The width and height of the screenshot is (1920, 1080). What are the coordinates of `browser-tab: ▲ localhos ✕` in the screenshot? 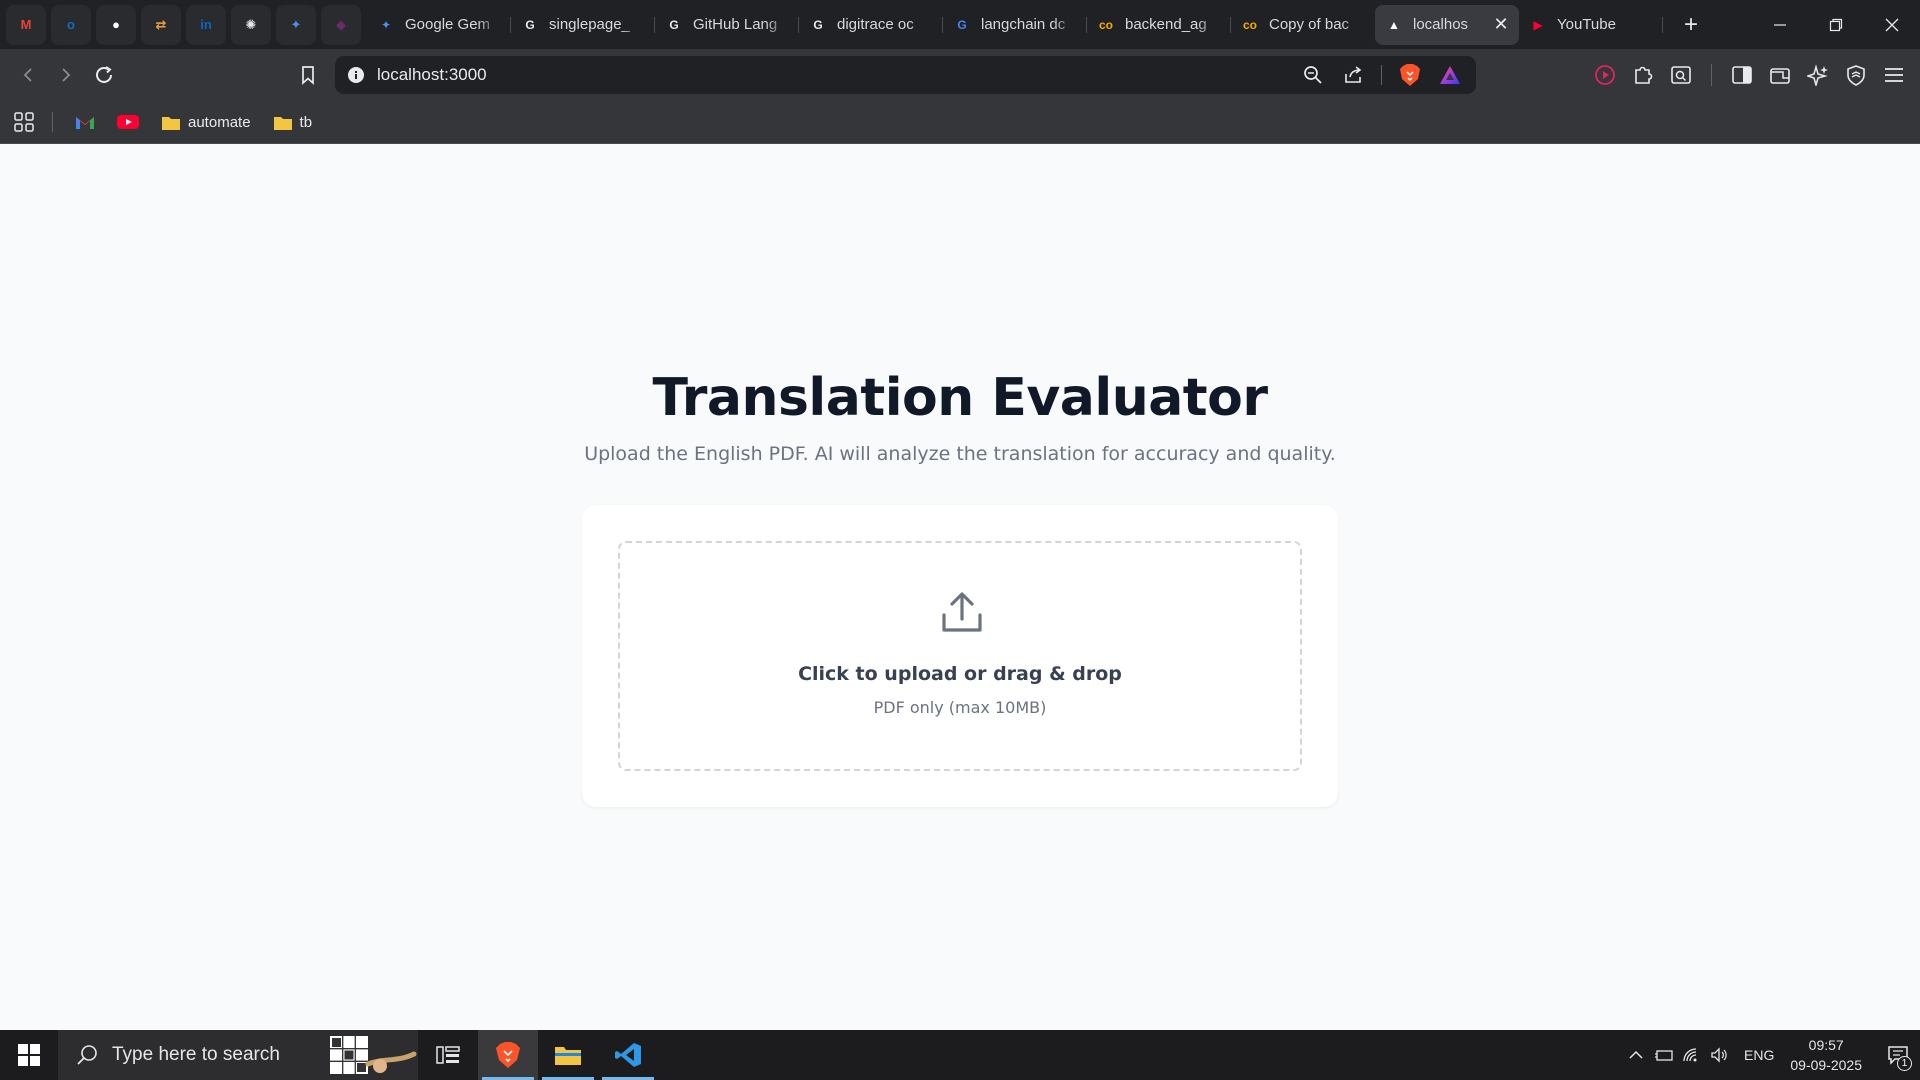 It's located at (1447, 24).